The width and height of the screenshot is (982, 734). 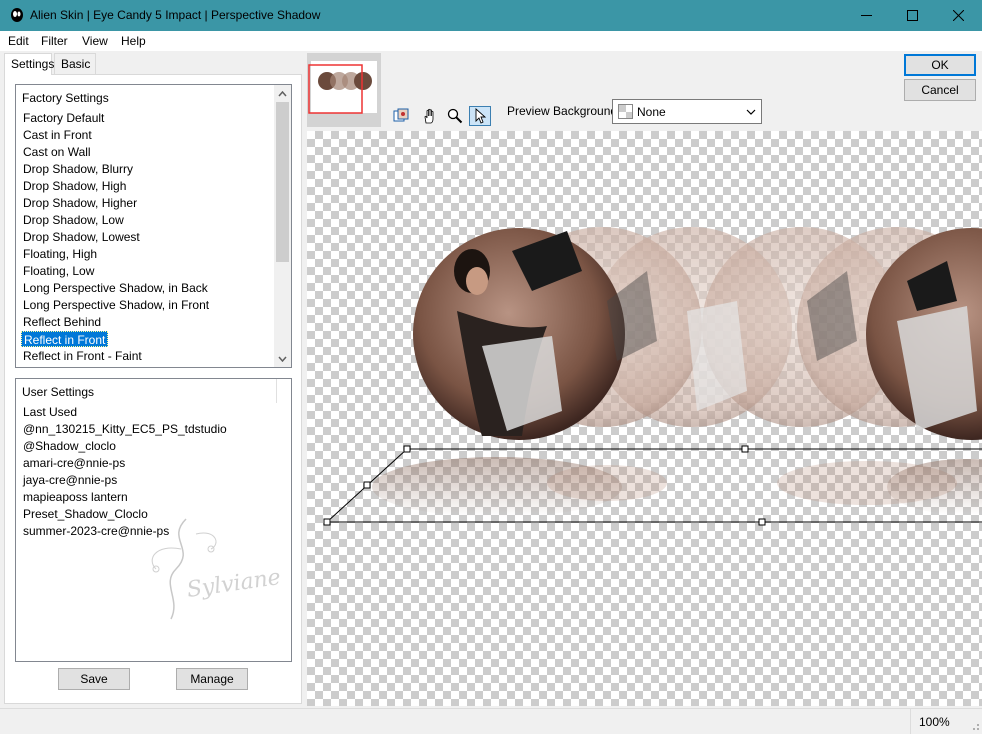 I want to click on close-icon, so click(x=958, y=15).